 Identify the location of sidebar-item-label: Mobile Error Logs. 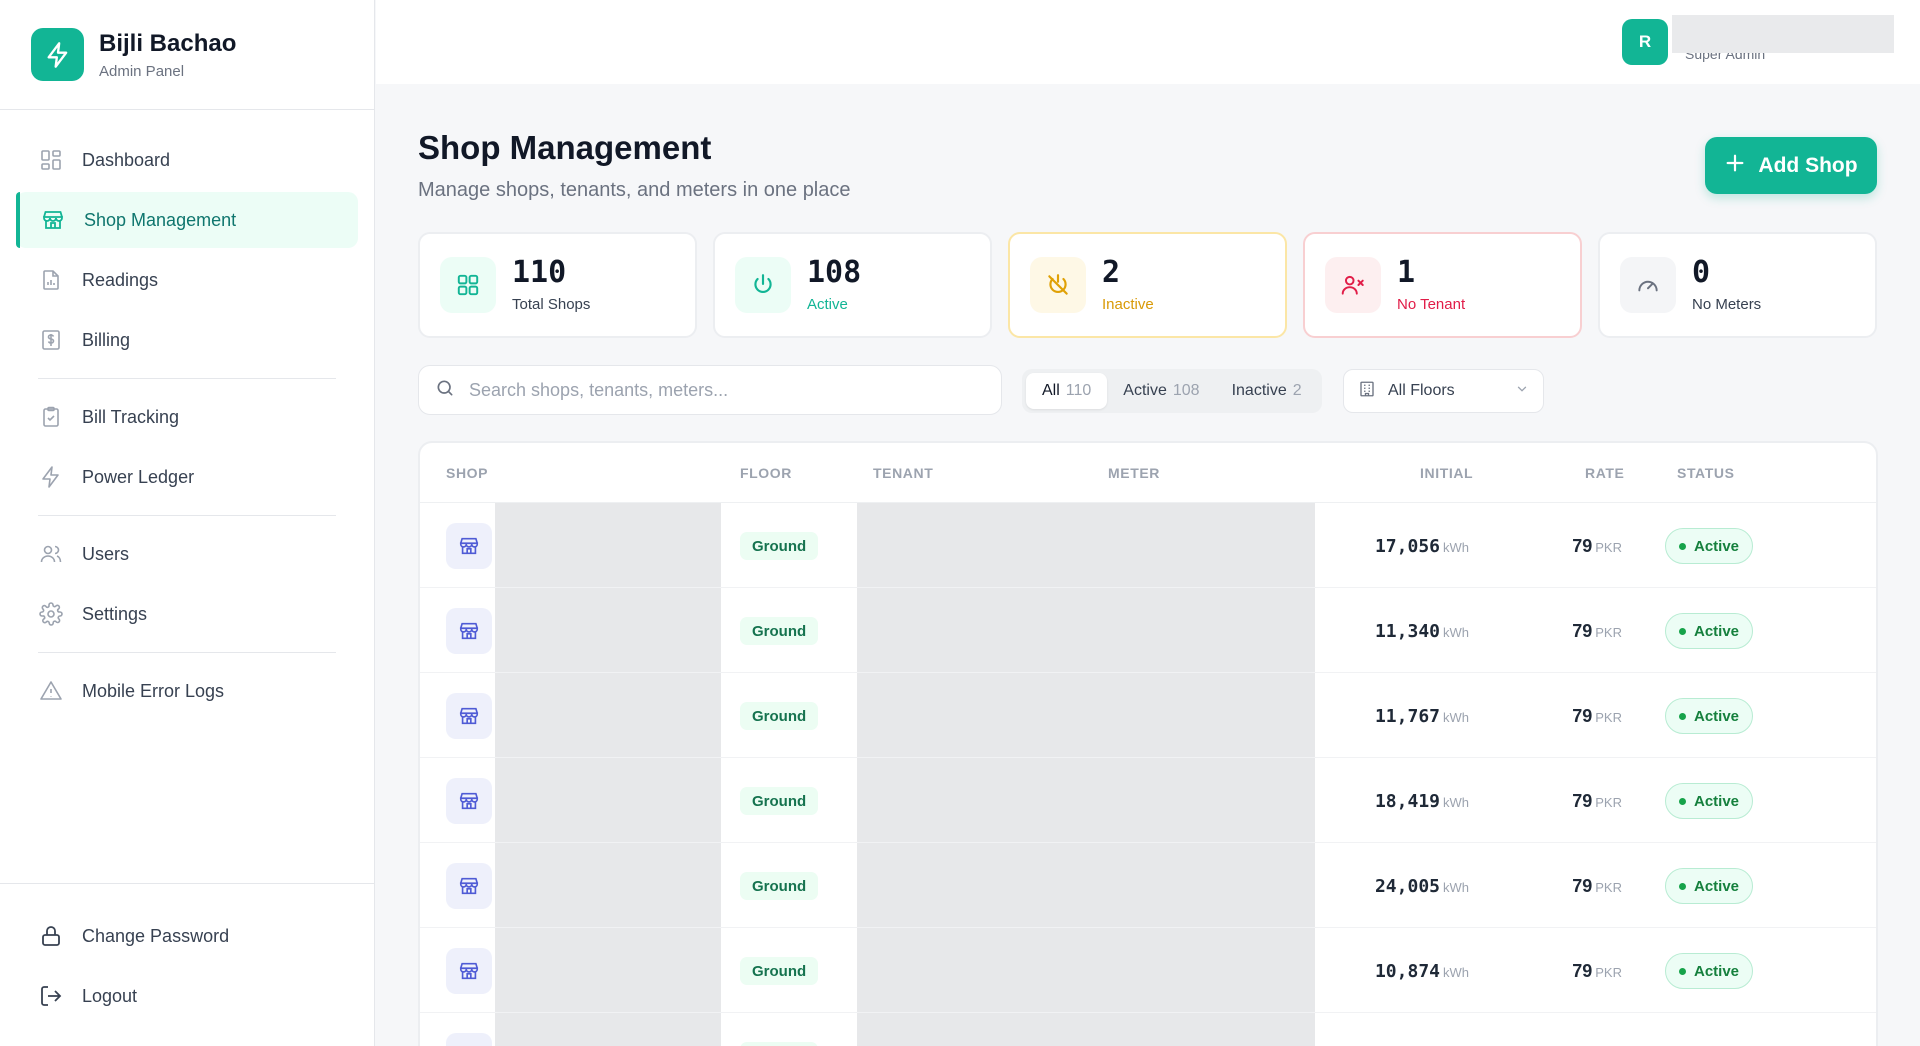
(153, 690).